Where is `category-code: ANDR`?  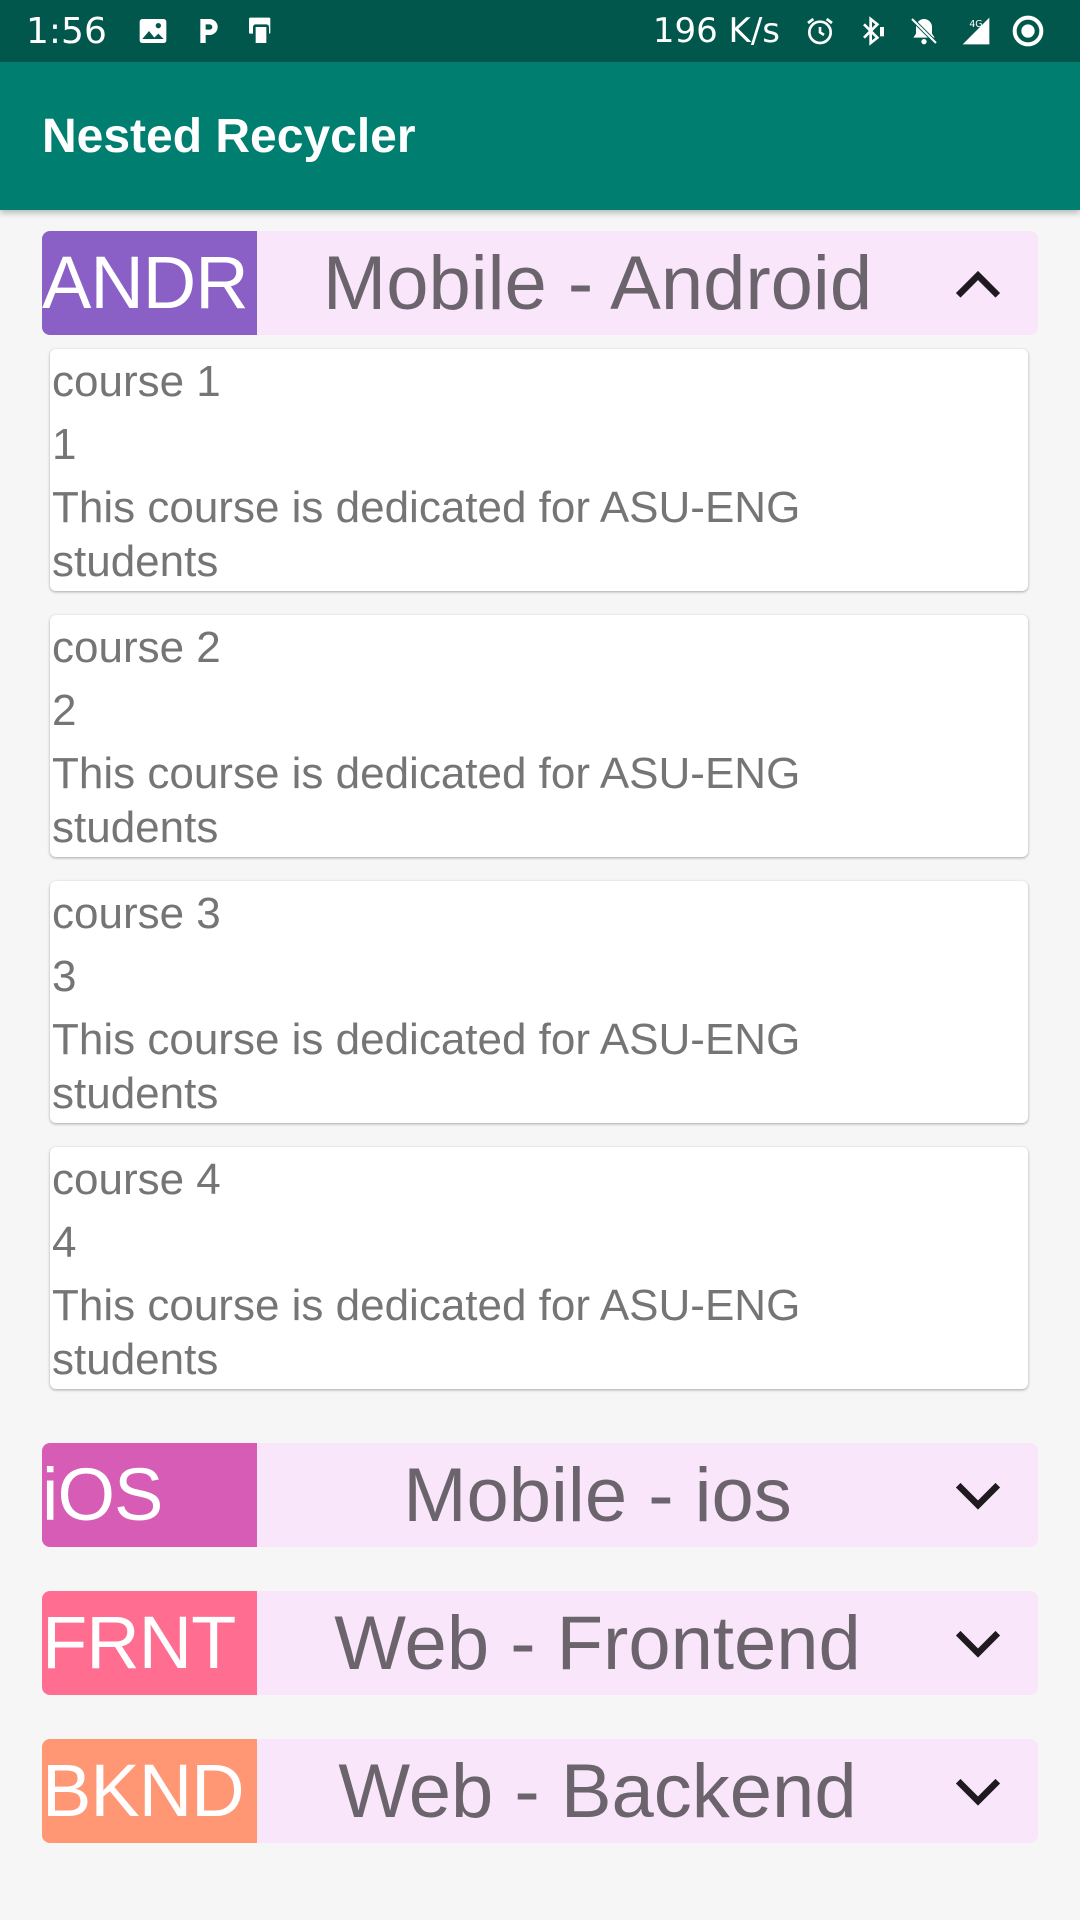 category-code: ANDR is located at coordinates (149, 283).